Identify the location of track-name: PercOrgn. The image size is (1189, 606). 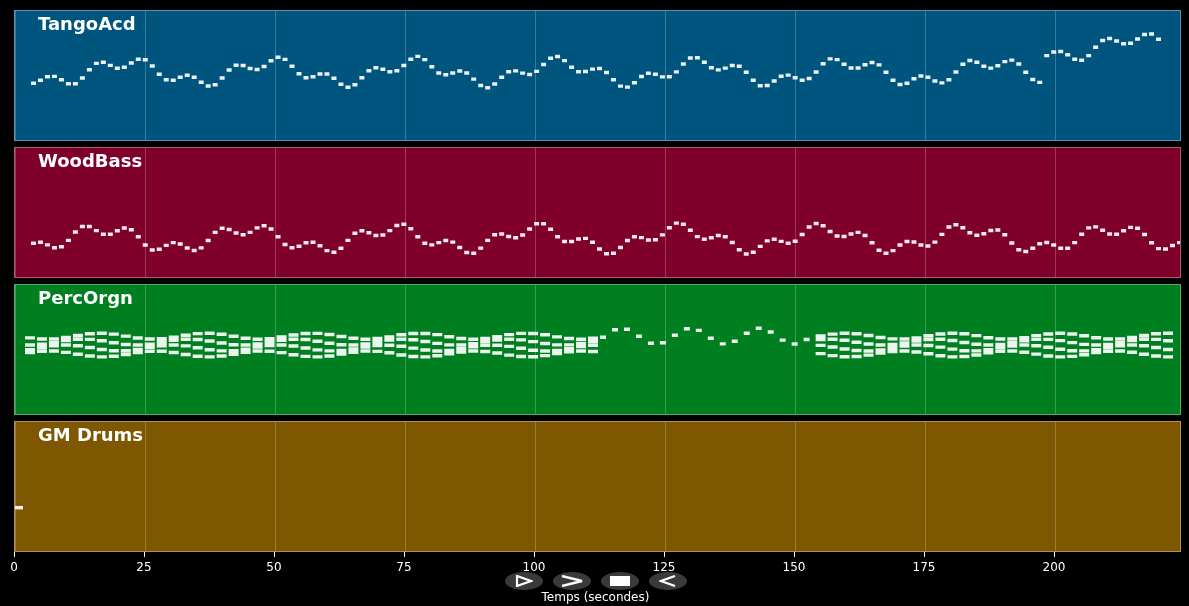
(85, 297).